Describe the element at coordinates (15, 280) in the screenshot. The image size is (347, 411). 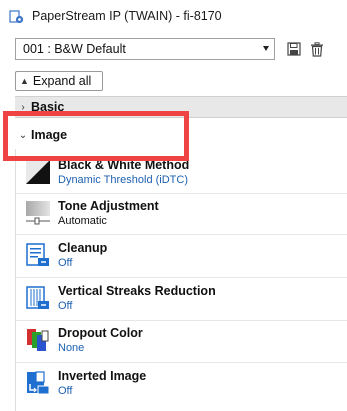
I see `section-indent-rule` at that location.